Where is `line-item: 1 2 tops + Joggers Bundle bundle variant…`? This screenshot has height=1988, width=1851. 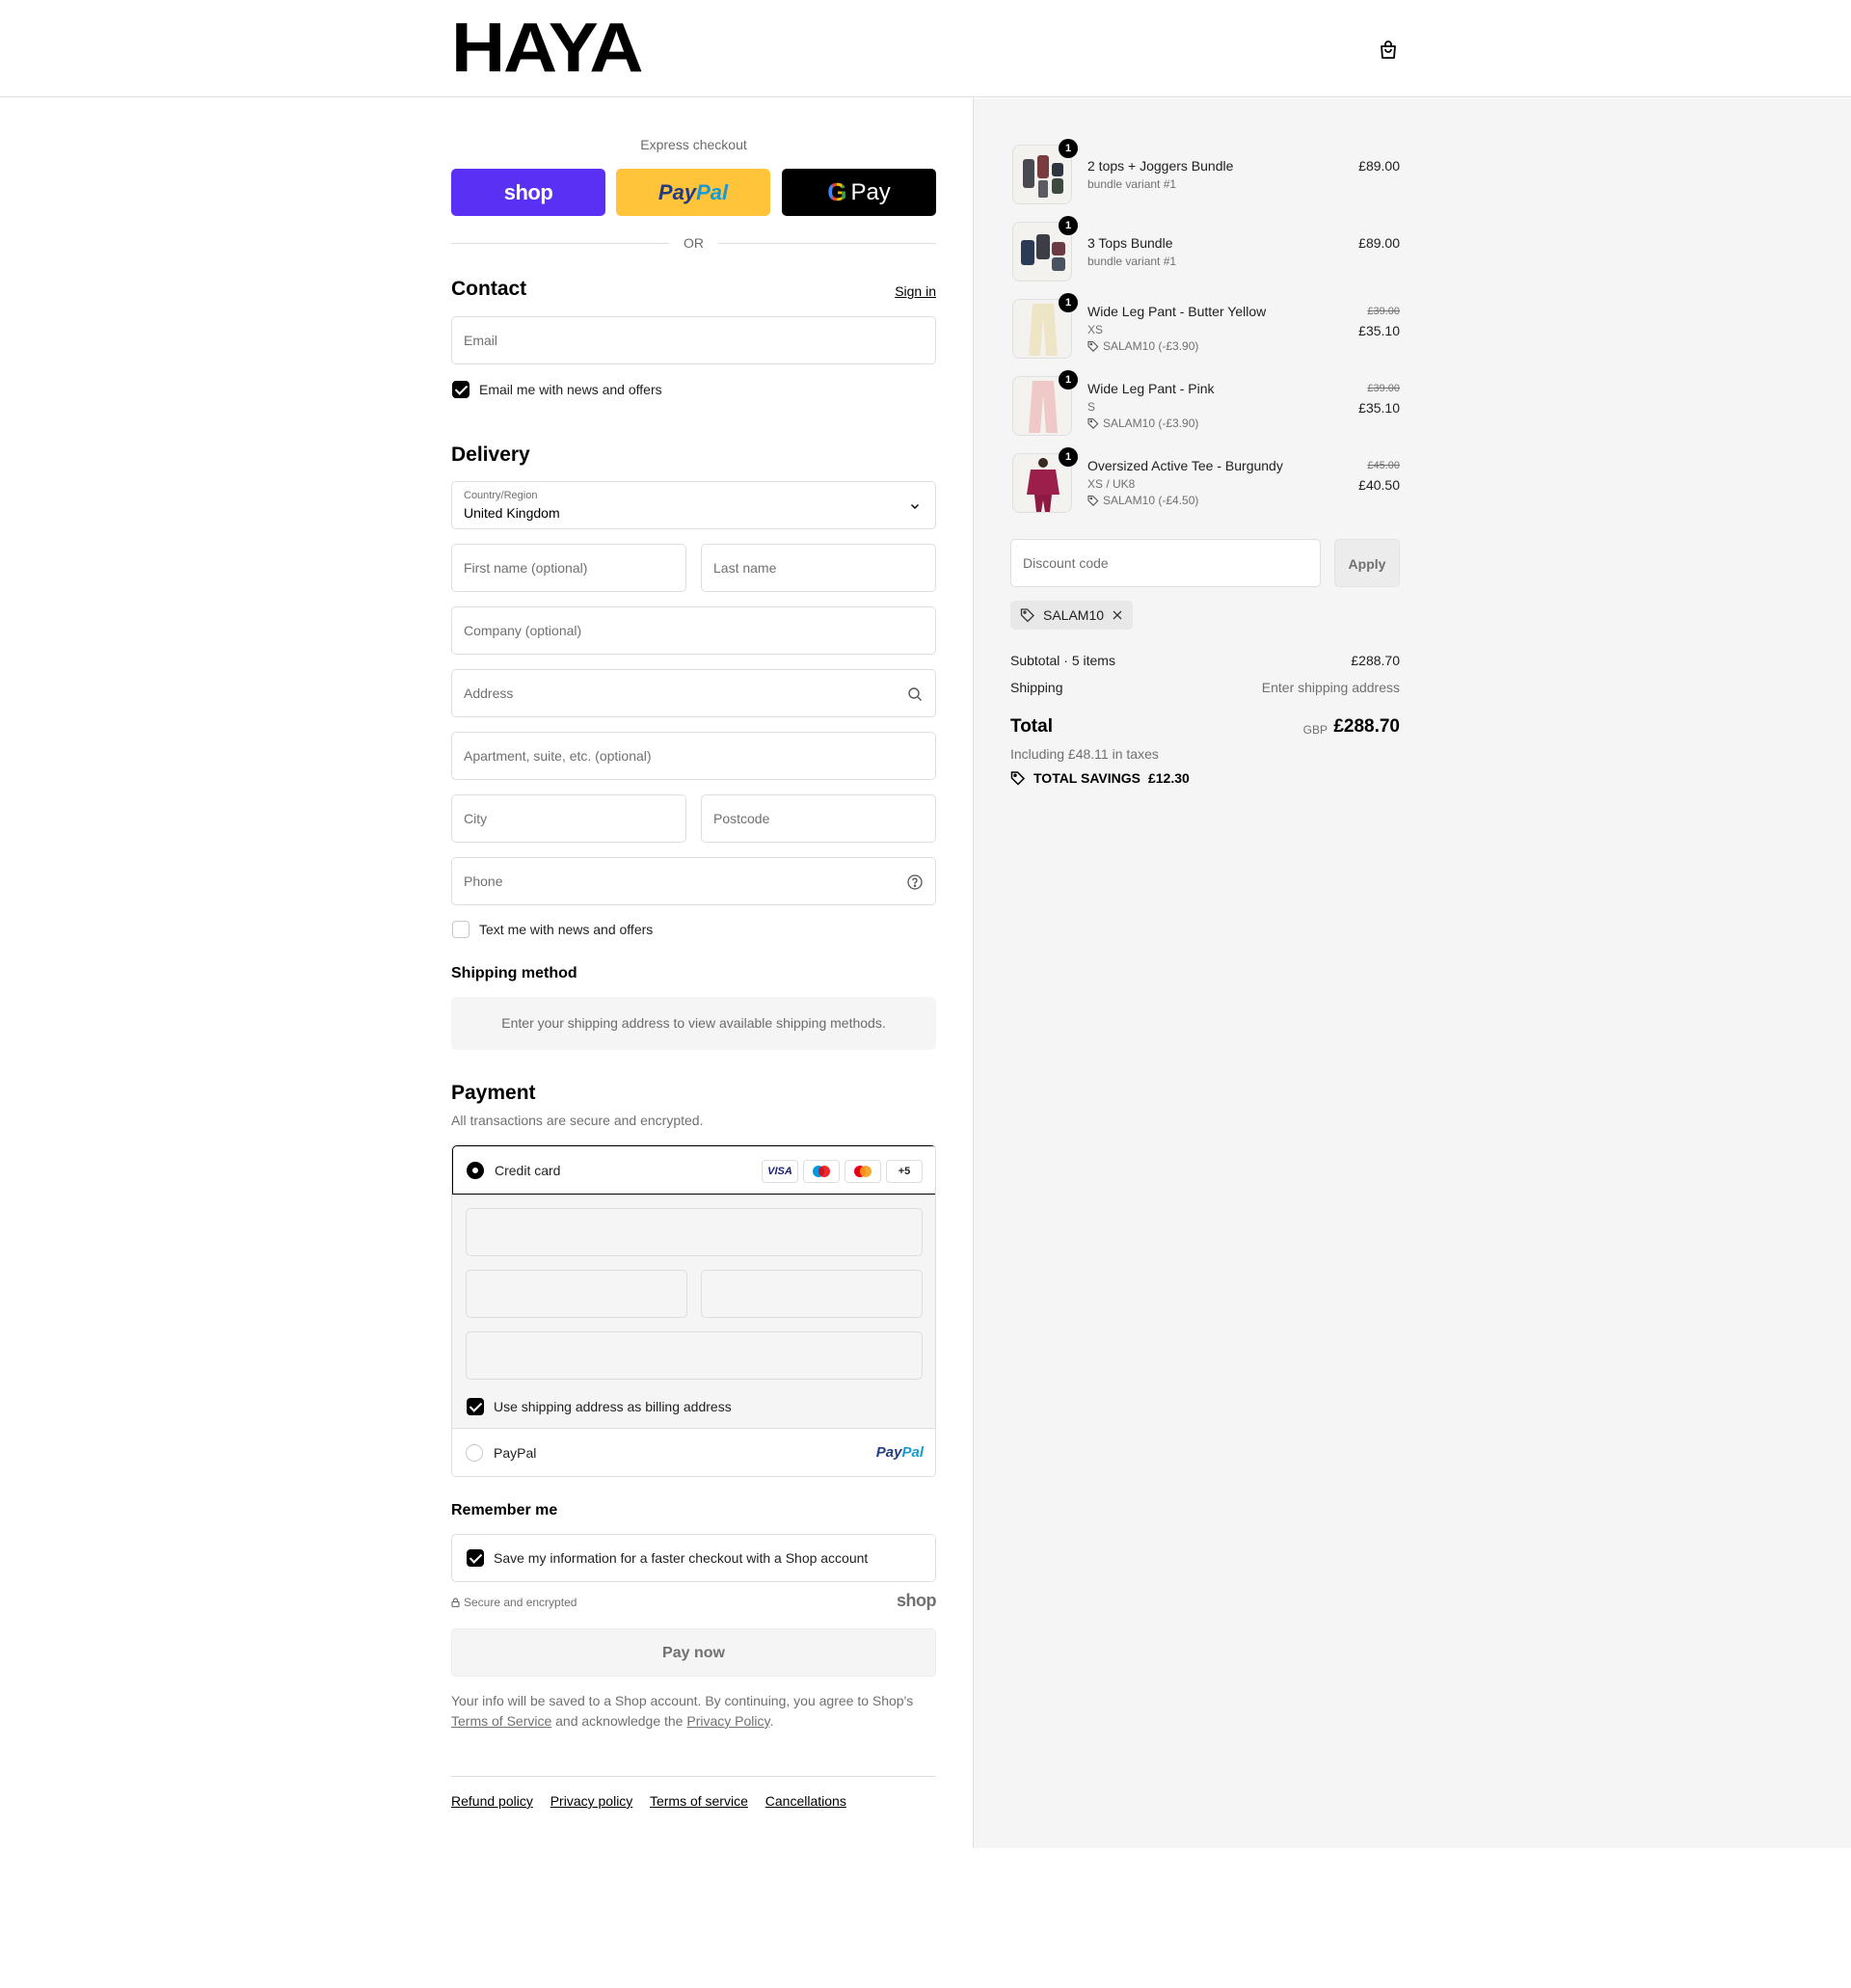
line-item: 1 2 tops + Joggers Bundle bundle variant… is located at coordinates (1205, 175).